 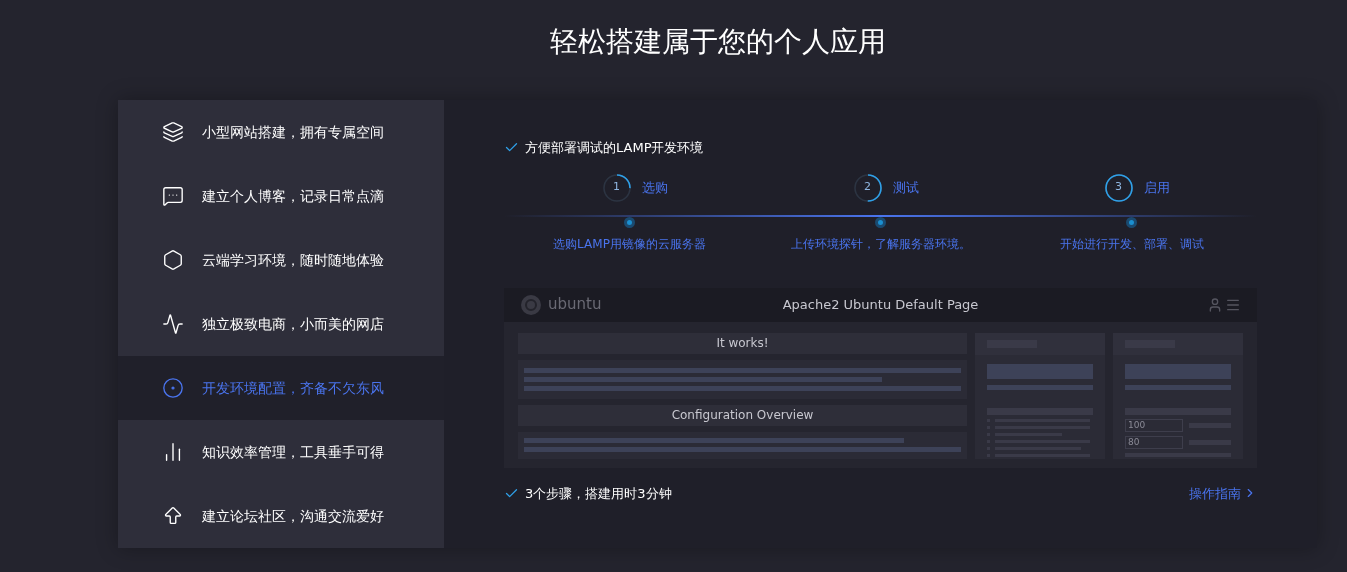 What do you see at coordinates (1215, 304) in the screenshot?
I see `user-icon` at bounding box center [1215, 304].